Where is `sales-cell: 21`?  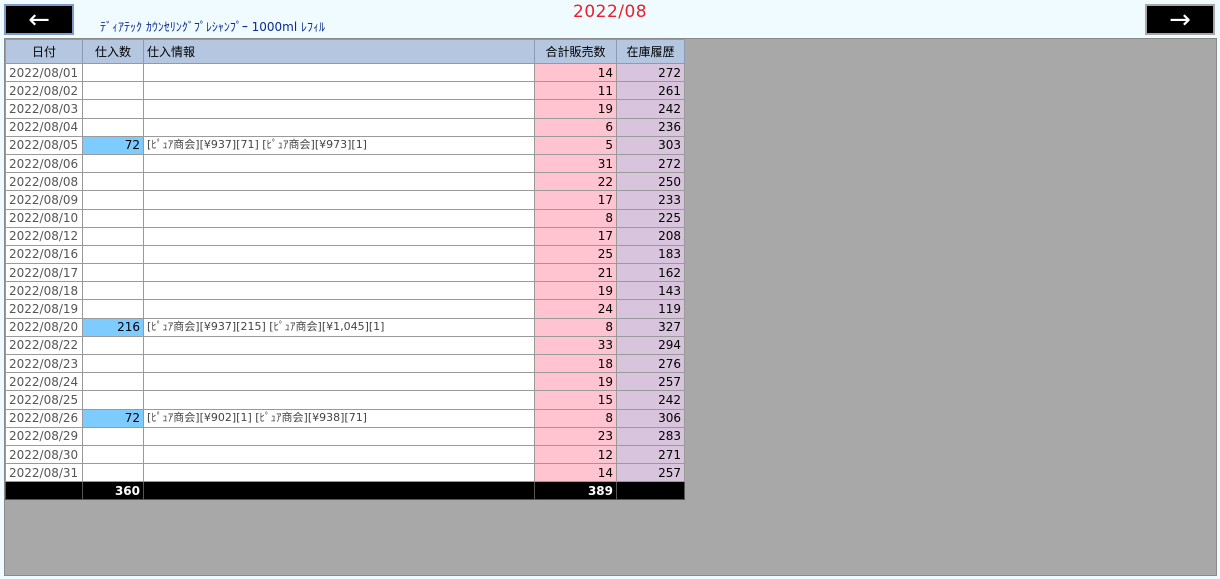
sales-cell: 21 is located at coordinates (575, 273).